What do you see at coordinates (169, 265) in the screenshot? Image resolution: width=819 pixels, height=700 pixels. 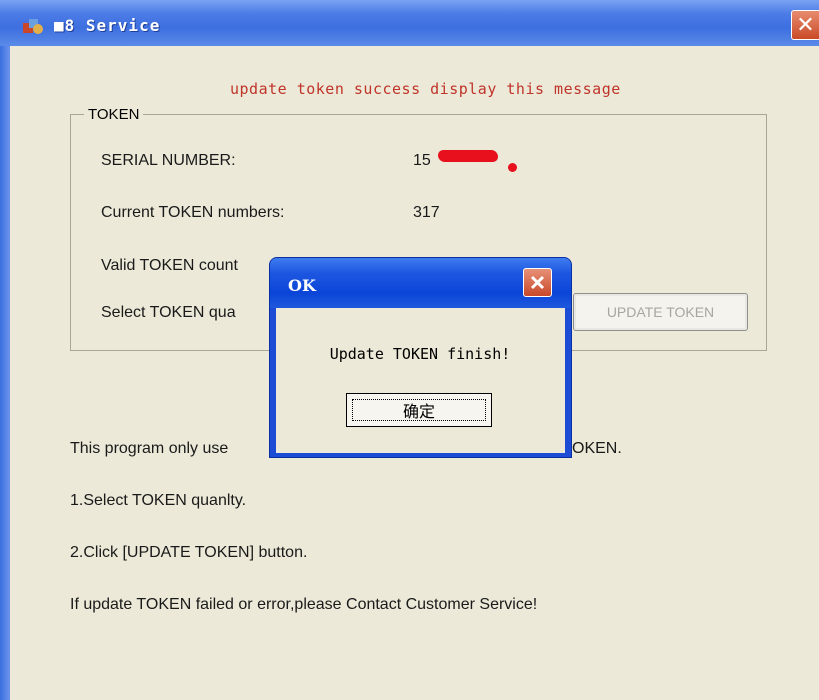 I see `valid-token-label: Valid TOKEN count` at bounding box center [169, 265].